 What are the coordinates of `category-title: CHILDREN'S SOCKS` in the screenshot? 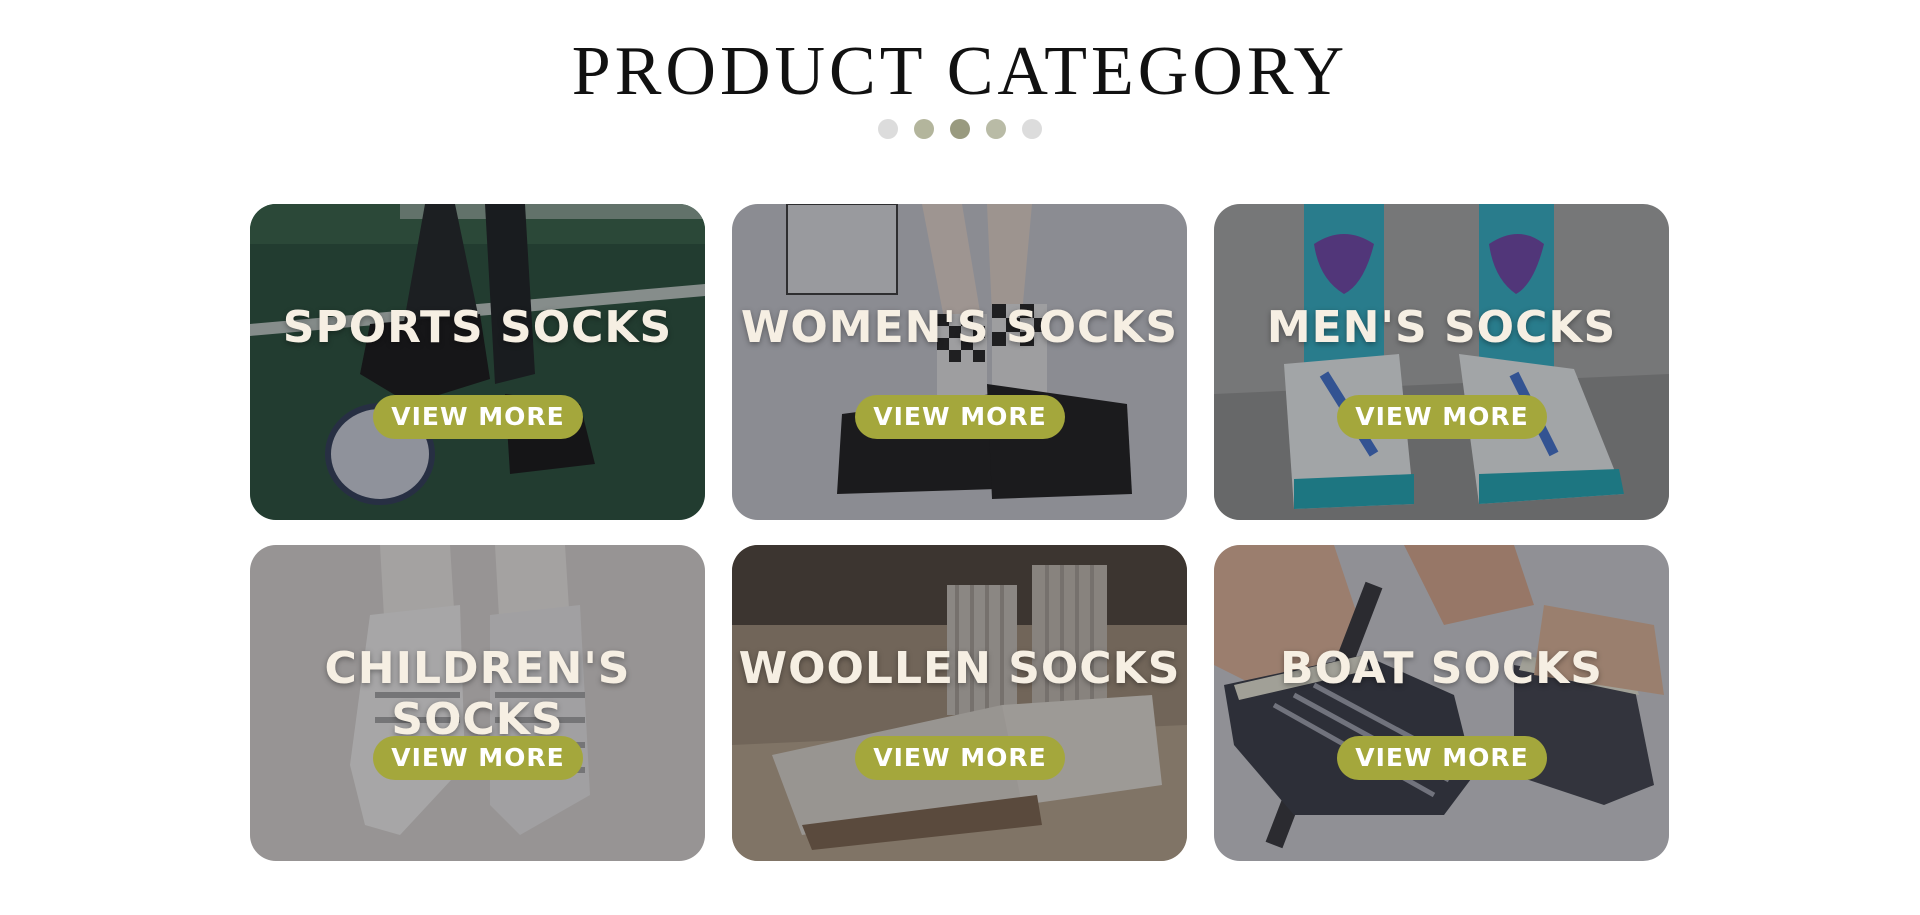 It's located at (477, 694).